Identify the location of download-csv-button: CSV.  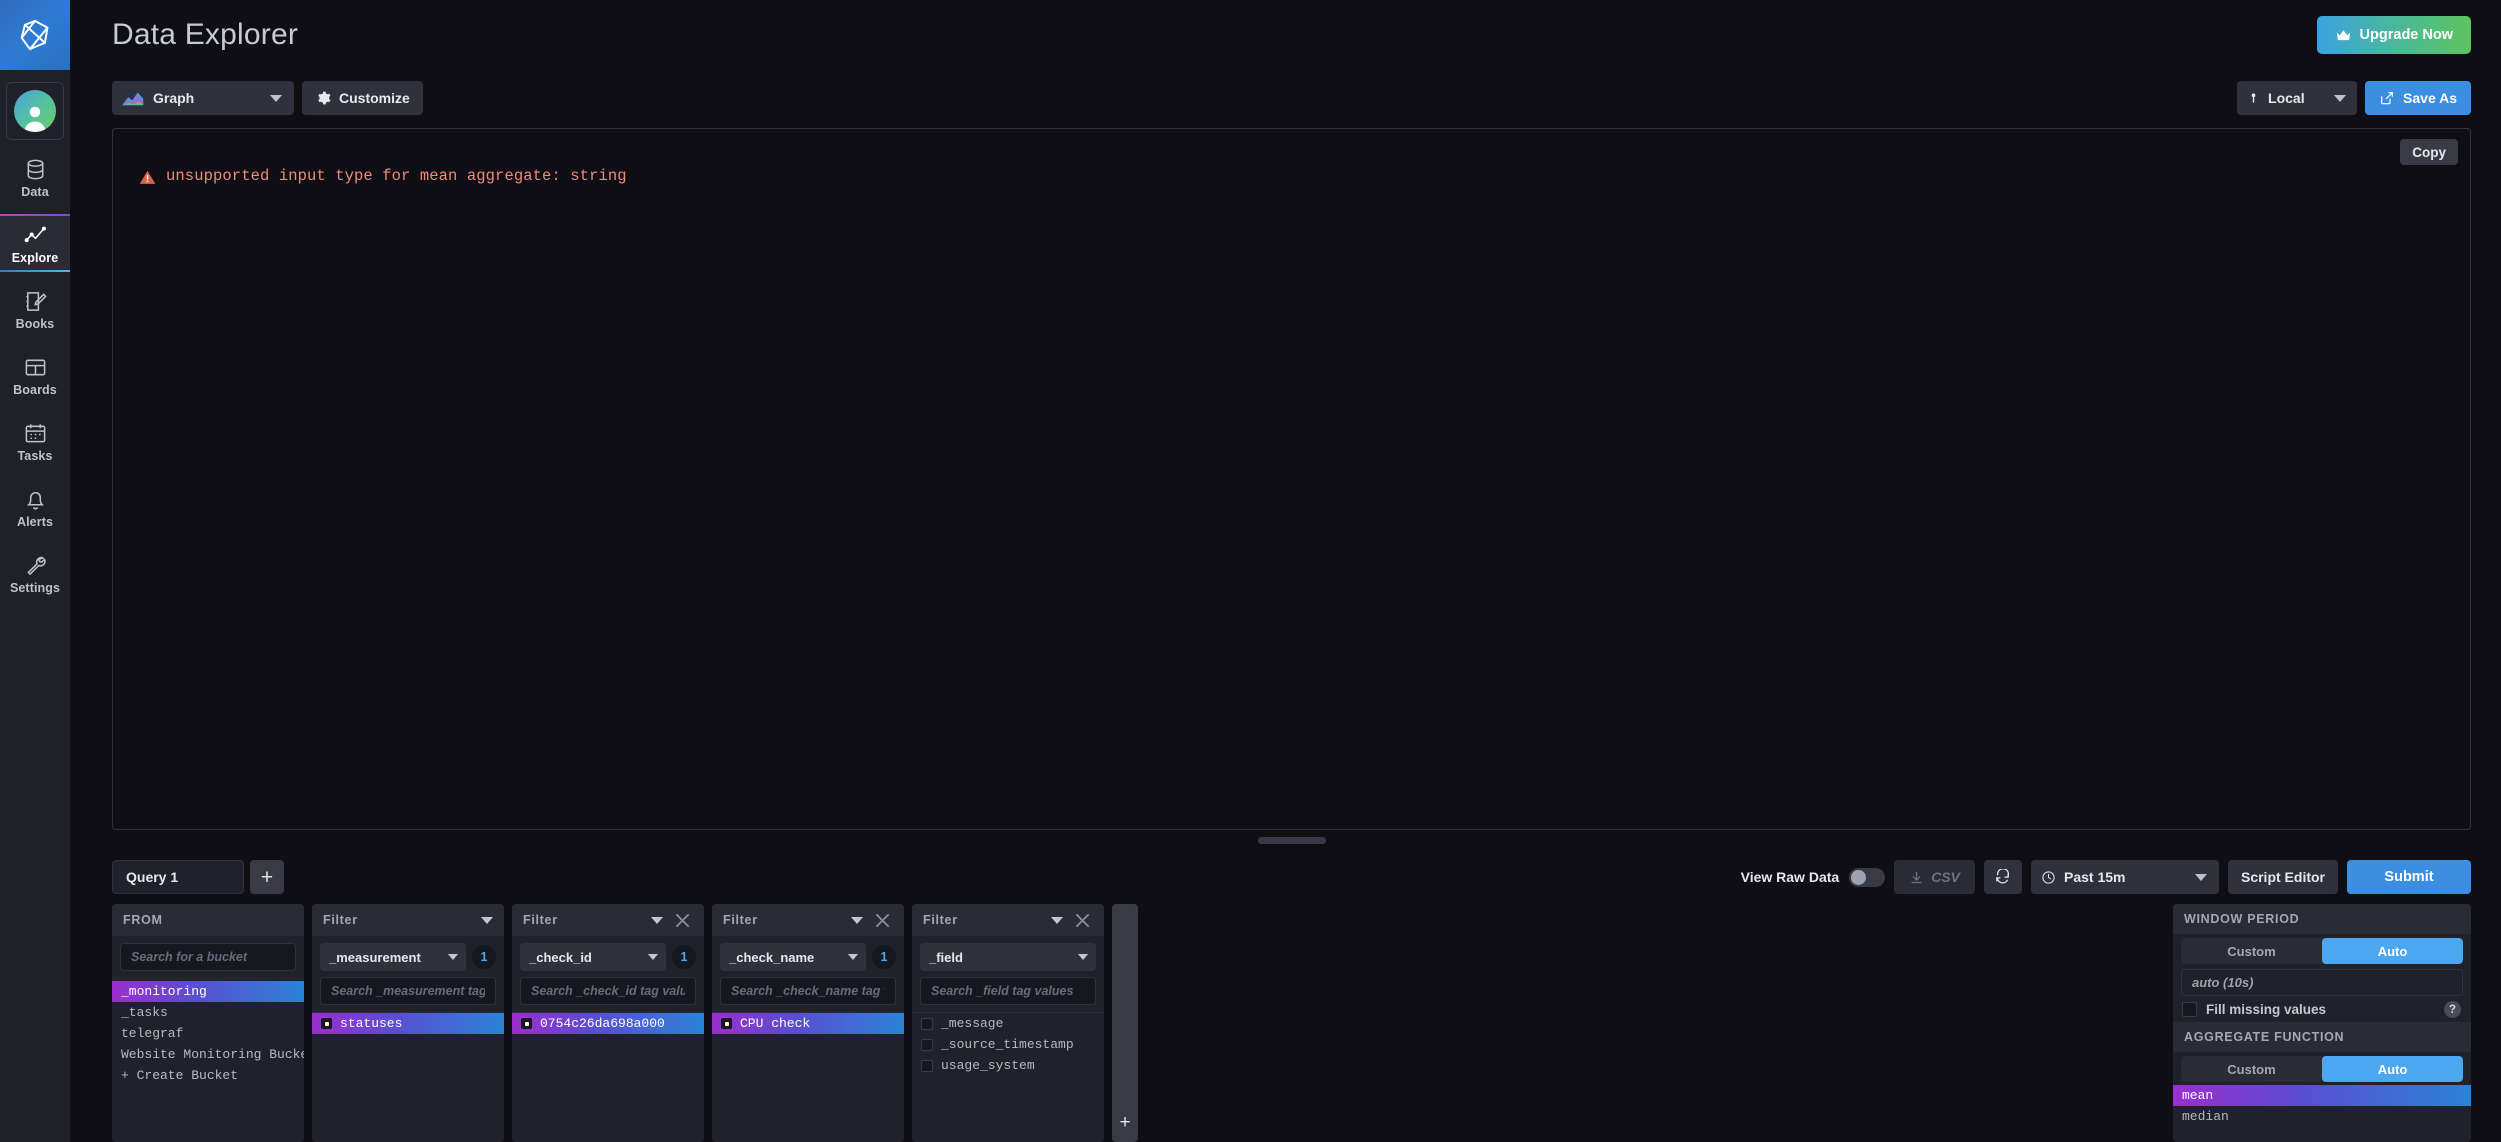
(1934, 877).